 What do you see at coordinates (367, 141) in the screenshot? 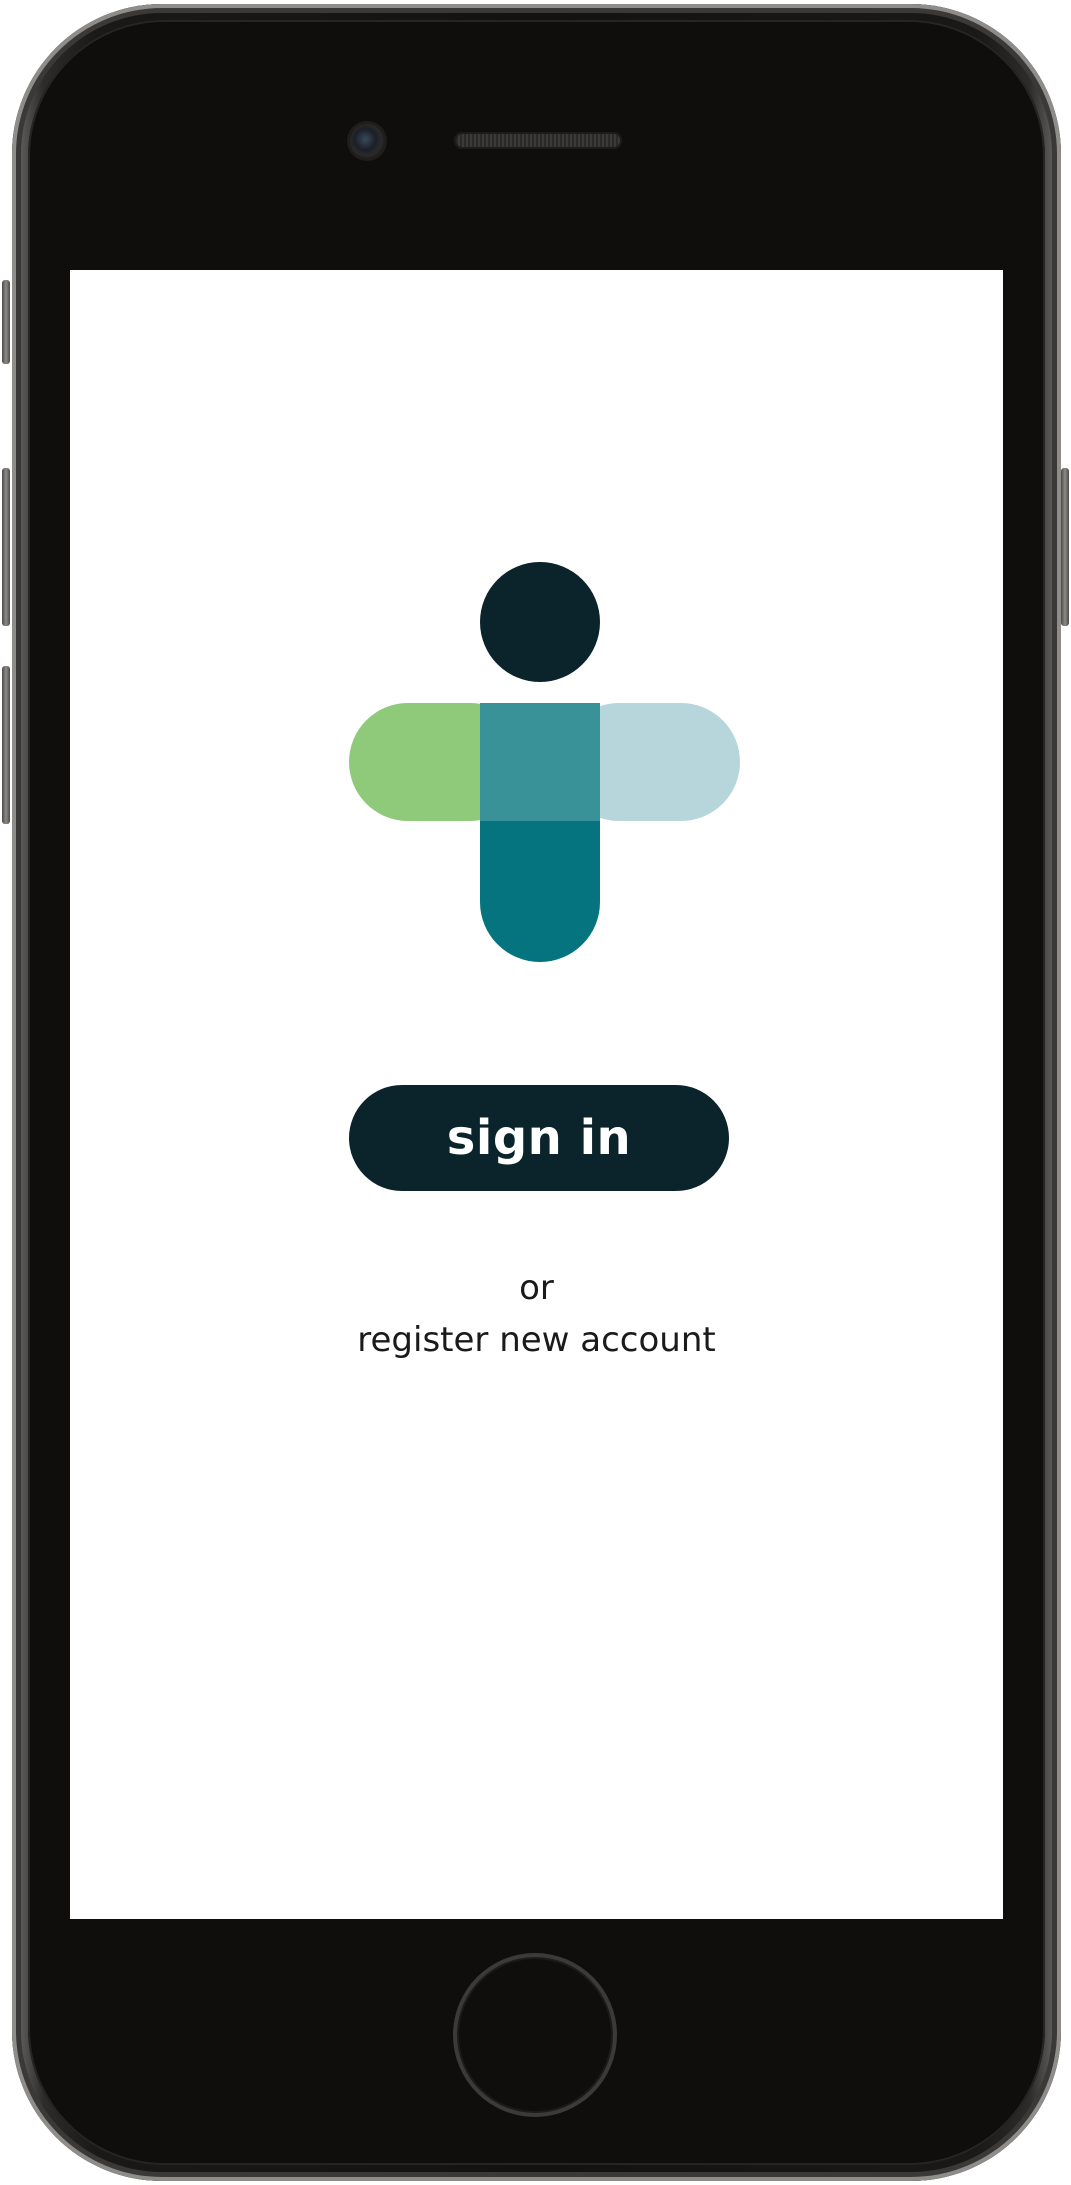
I see `front-camera` at bounding box center [367, 141].